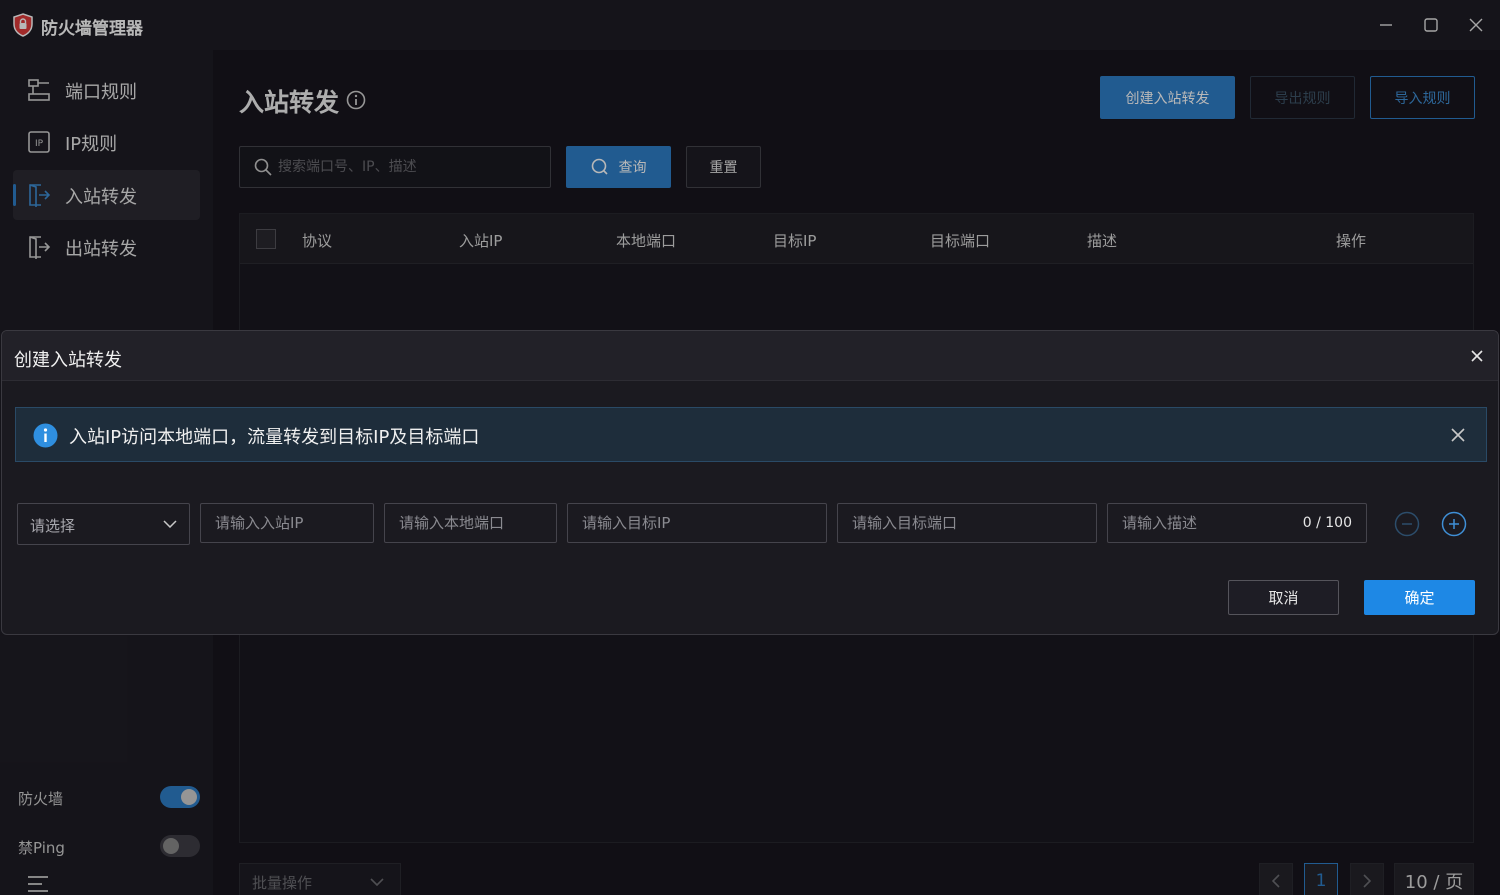 The height and width of the screenshot is (895, 1500). I want to click on inbound-ip-input, so click(290, 523).